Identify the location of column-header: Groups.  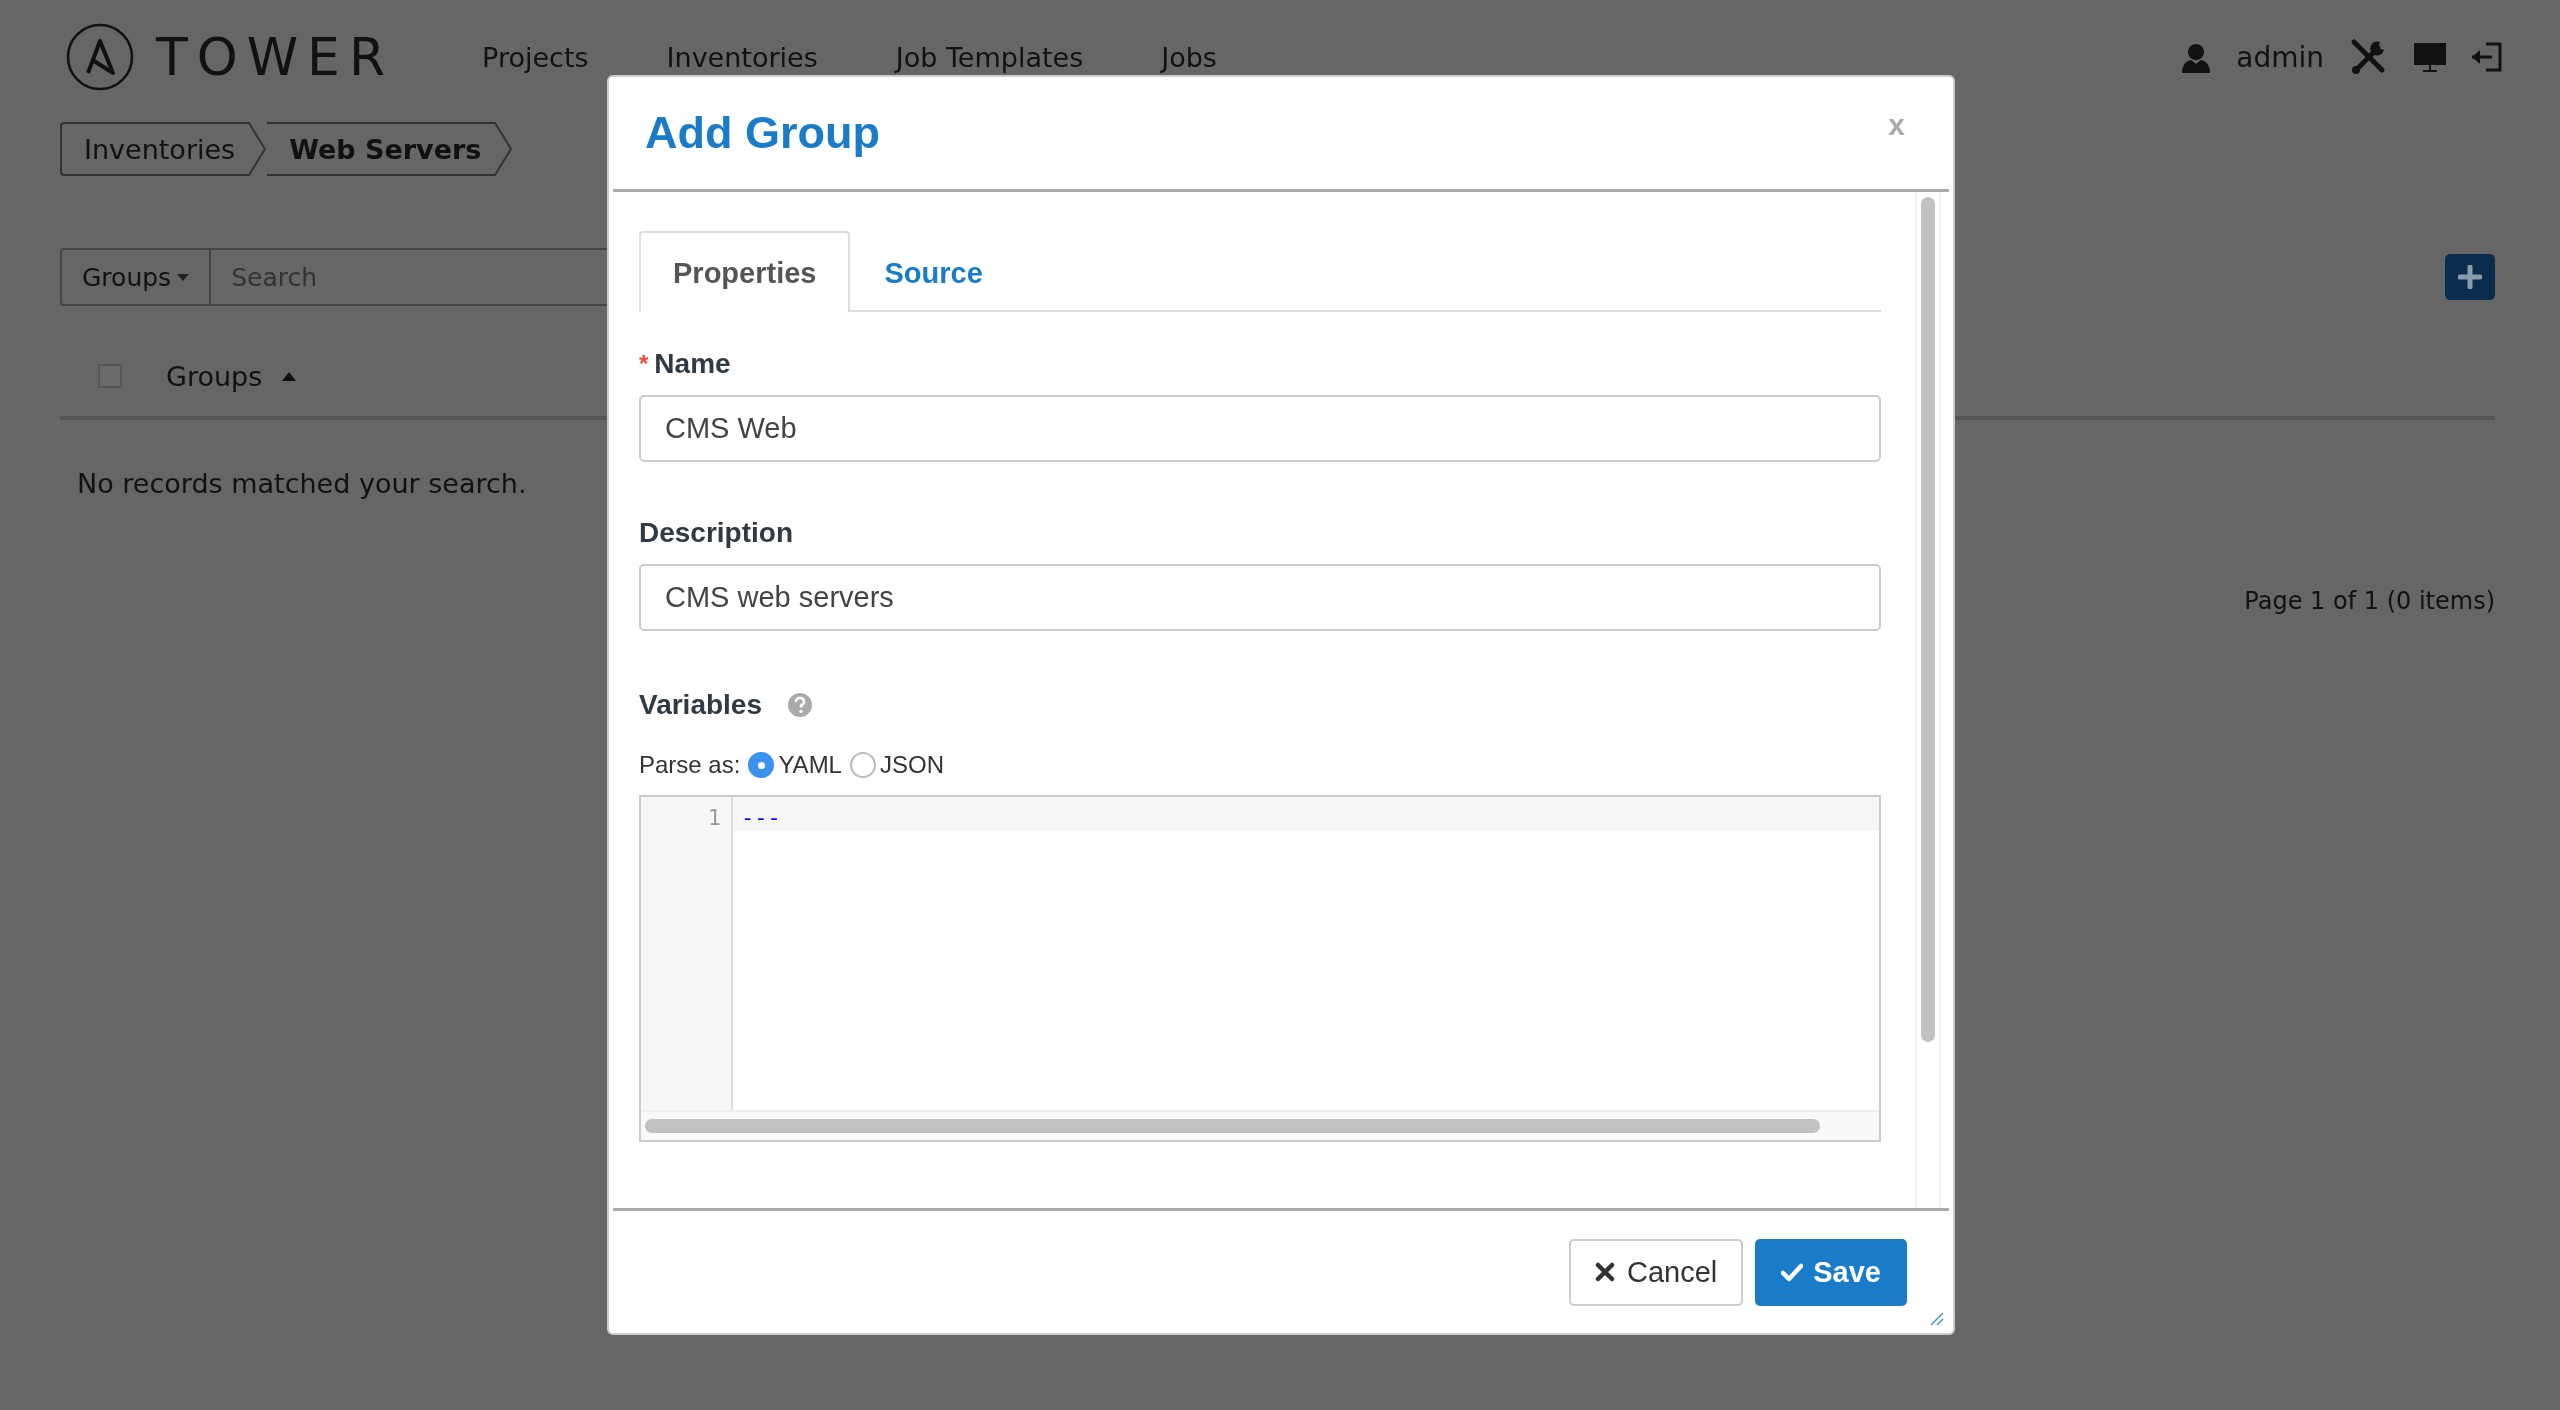
(214, 376).